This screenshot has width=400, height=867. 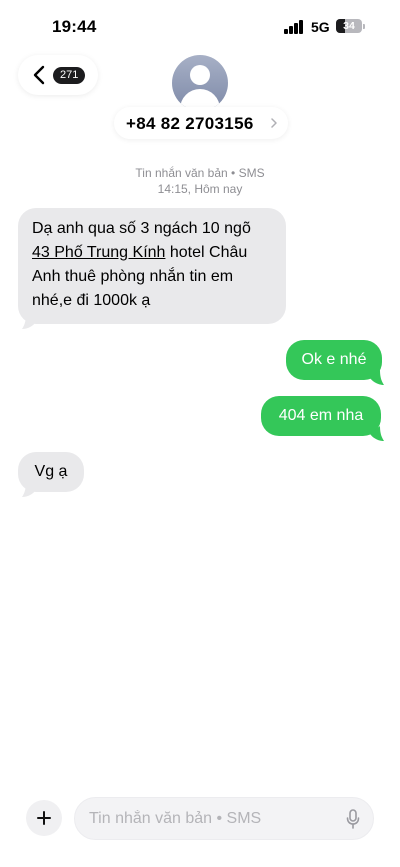 I want to click on message-timestamp: 14:15, Hôm nay, so click(x=200, y=189).